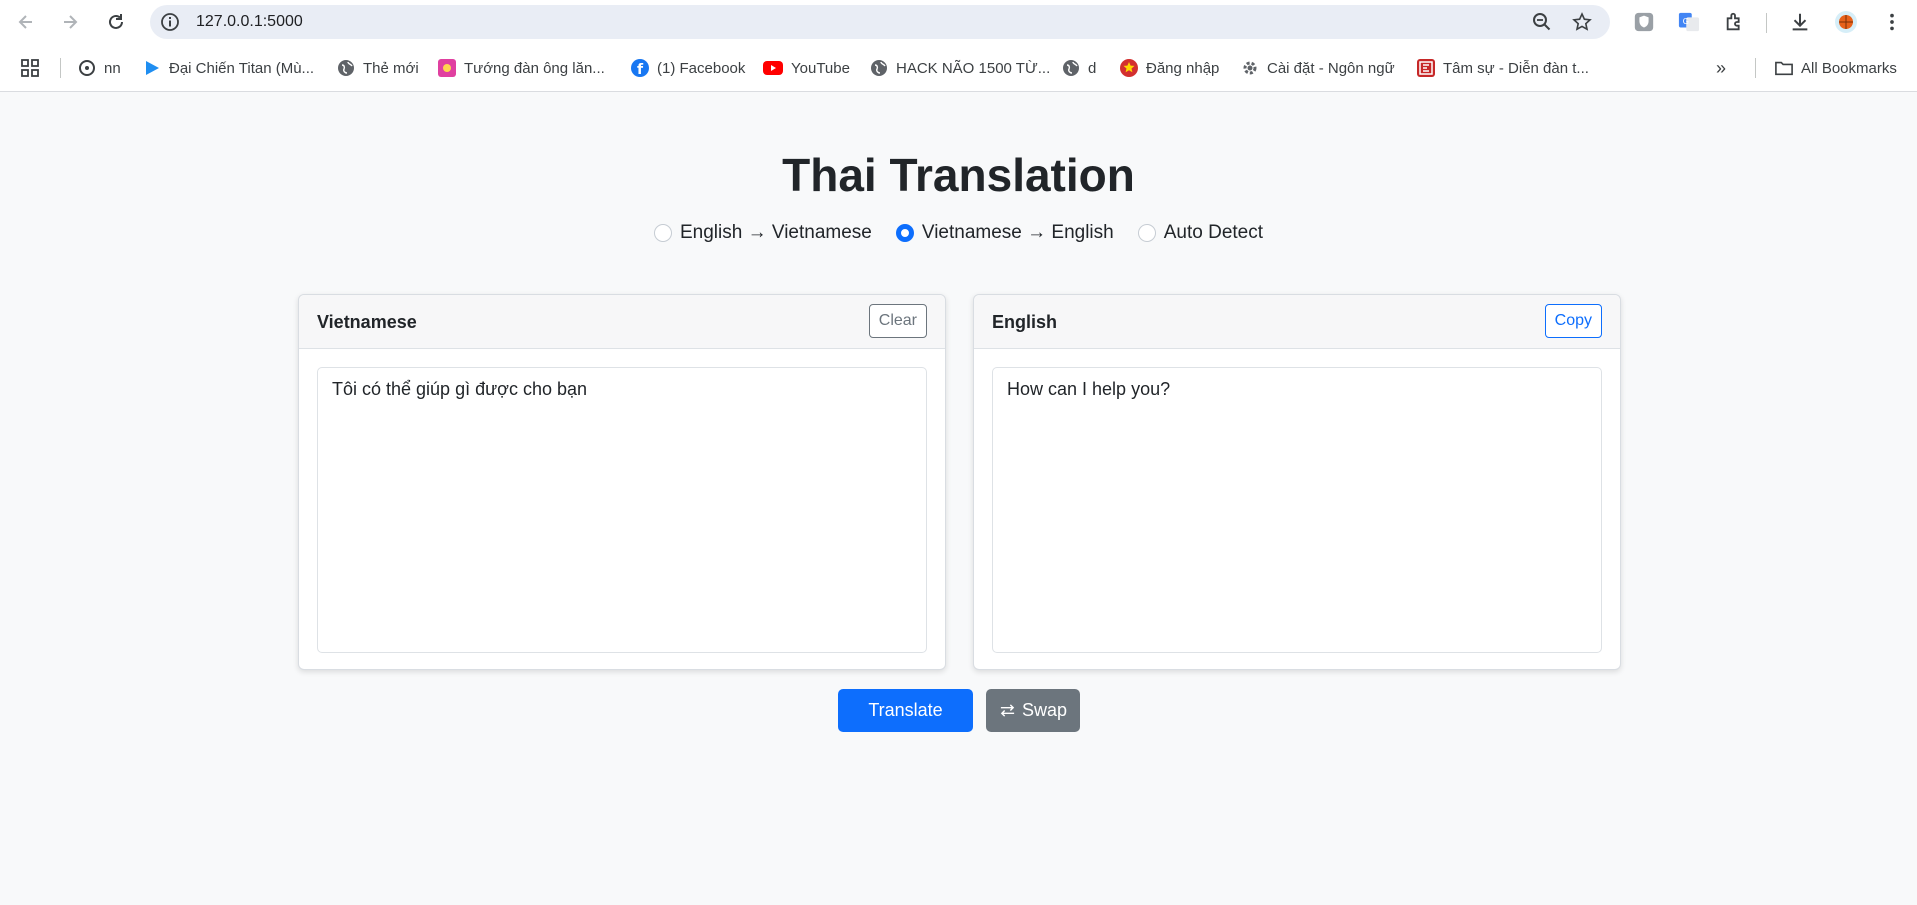 The image size is (1917, 905). I want to click on more-bookmarks-button: », so click(1721, 68).